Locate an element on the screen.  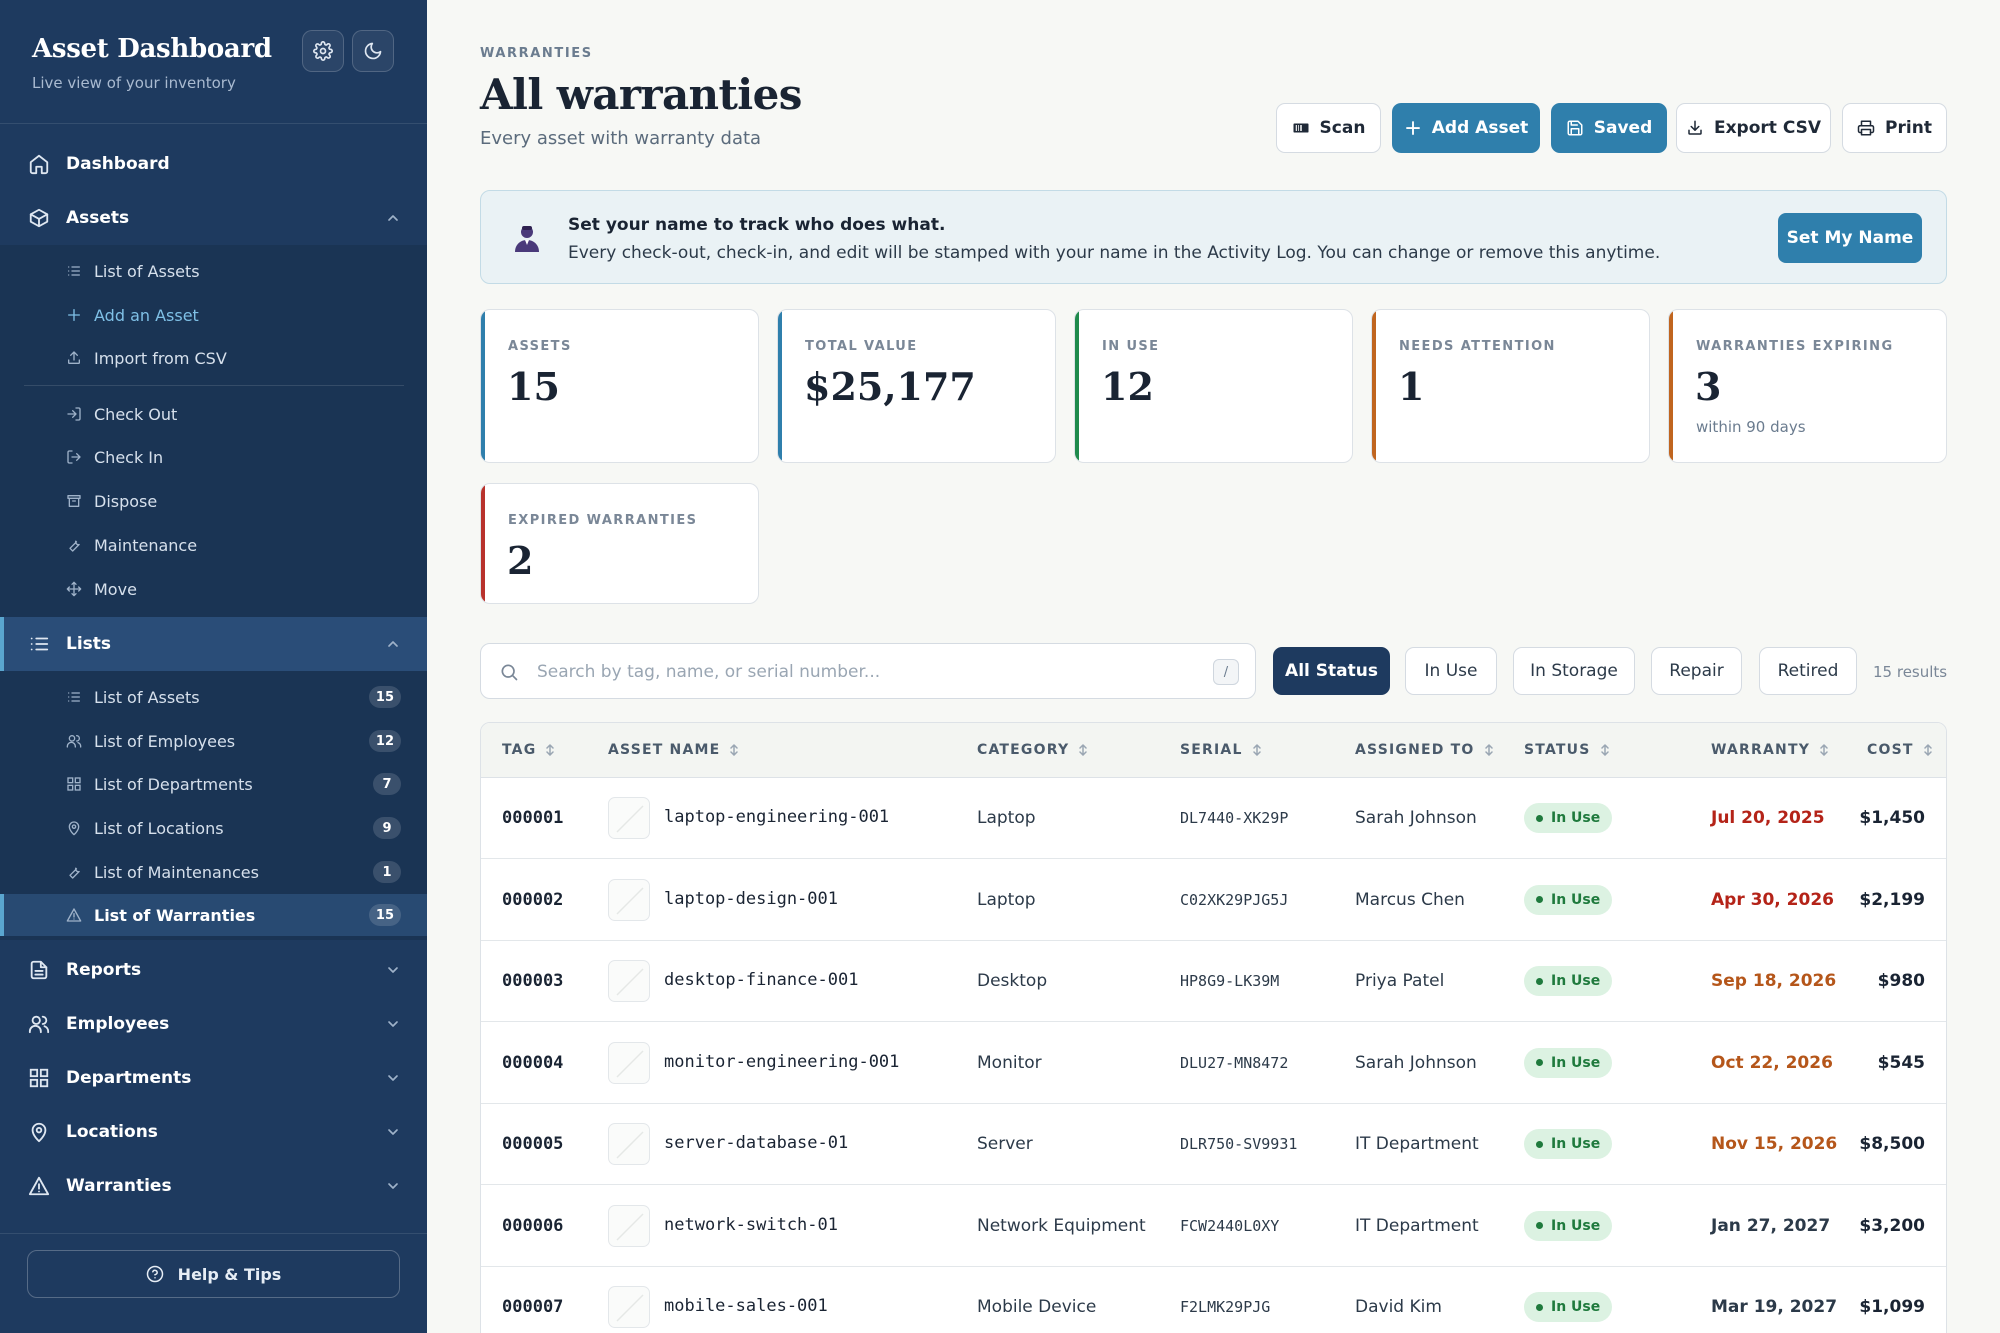
chevron-down-icon is located at coordinates (393, 1186).